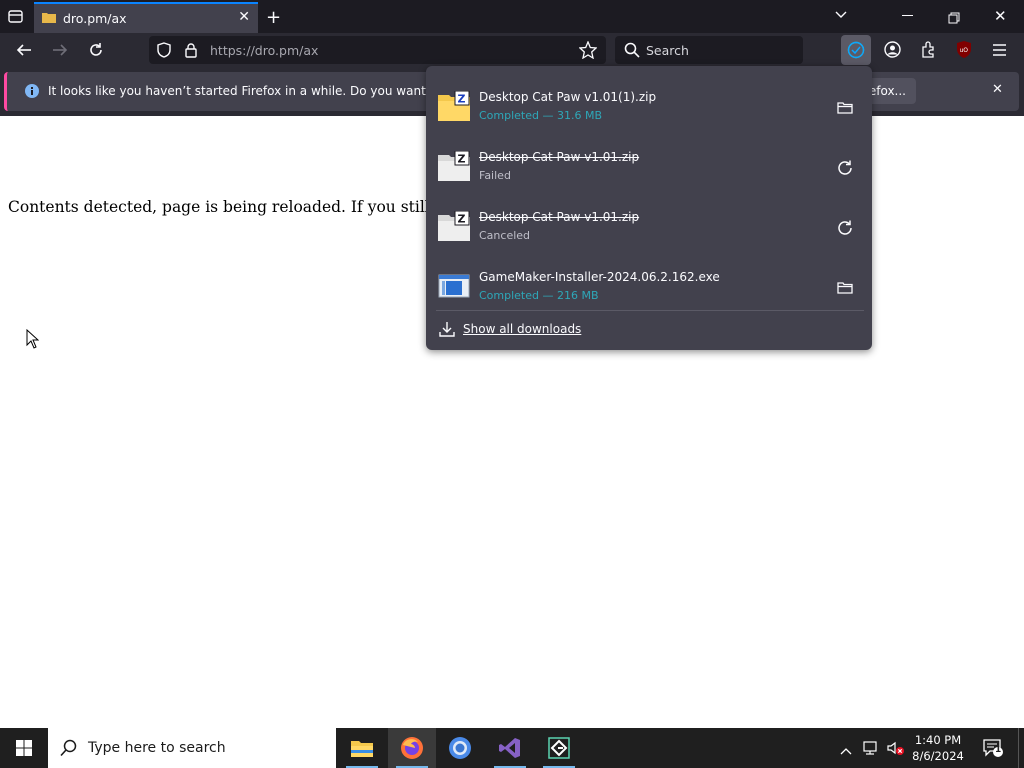  What do you see at coordinates (649, 222) in the screenshot?
I see `download-item: Z Desktop Cat Paw v1.01.zip Canceled` at bounding box center [649, 222].